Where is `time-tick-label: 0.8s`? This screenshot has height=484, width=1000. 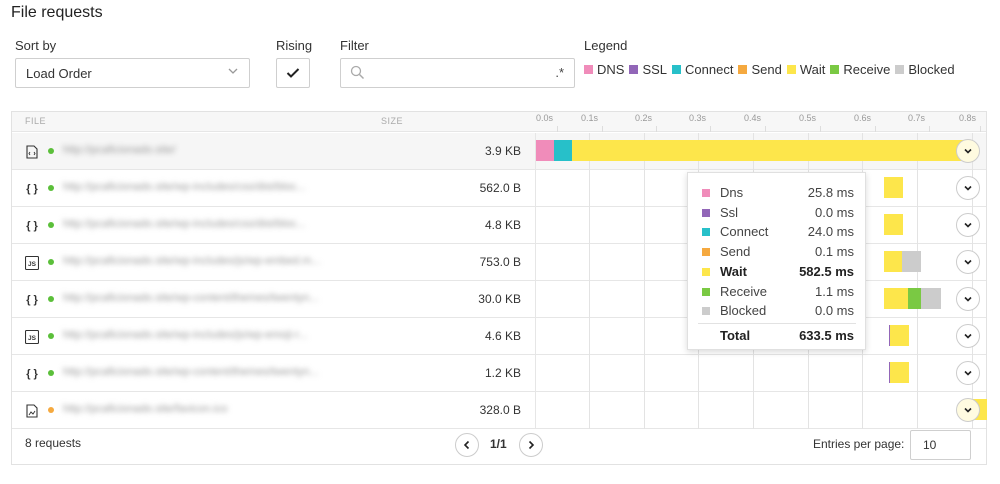 time-tick-label: 0.8s is located at coordinates (968, 118).